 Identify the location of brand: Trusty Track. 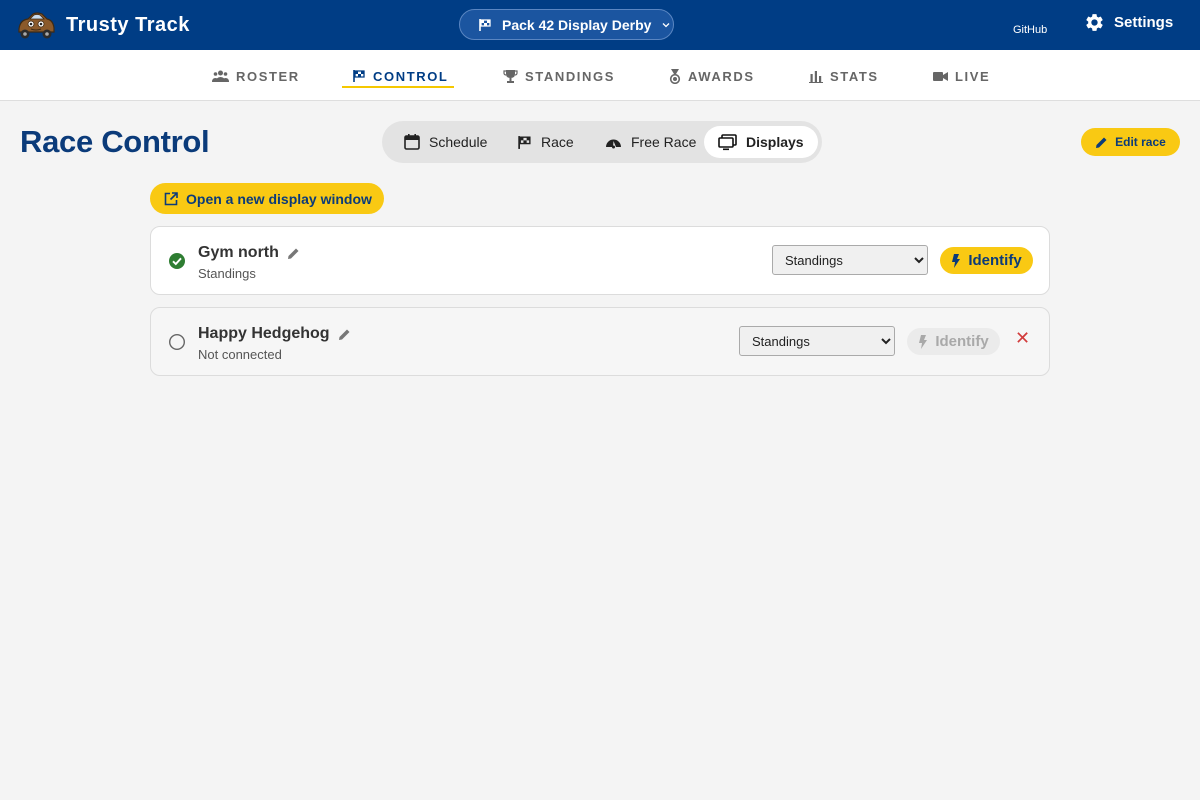
(103, 25).